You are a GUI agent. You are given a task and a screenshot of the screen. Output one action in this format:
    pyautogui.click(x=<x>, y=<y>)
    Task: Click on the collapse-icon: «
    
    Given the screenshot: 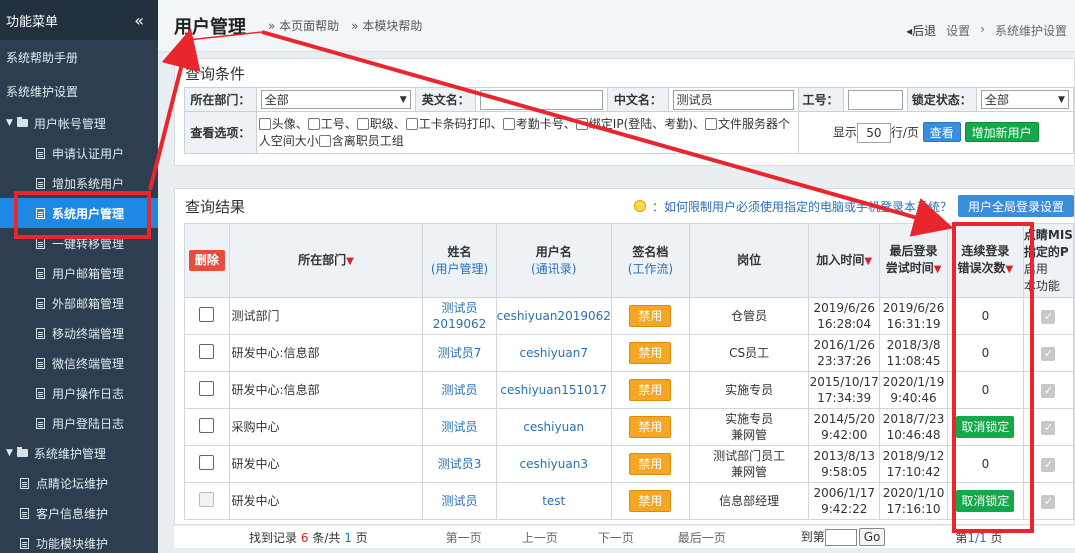 What is the action you would take?
    pyautogui.click(x=139, y=20)
    